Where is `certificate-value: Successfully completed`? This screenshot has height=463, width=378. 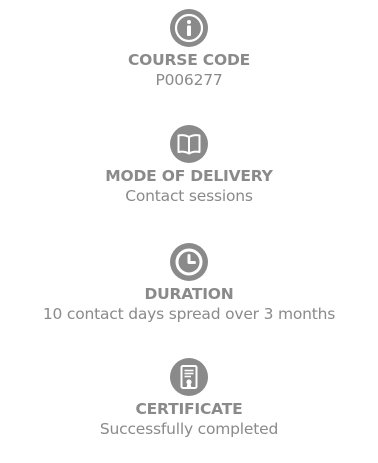 certificate-value: Successfully completed is located at coordinates (189, 429).